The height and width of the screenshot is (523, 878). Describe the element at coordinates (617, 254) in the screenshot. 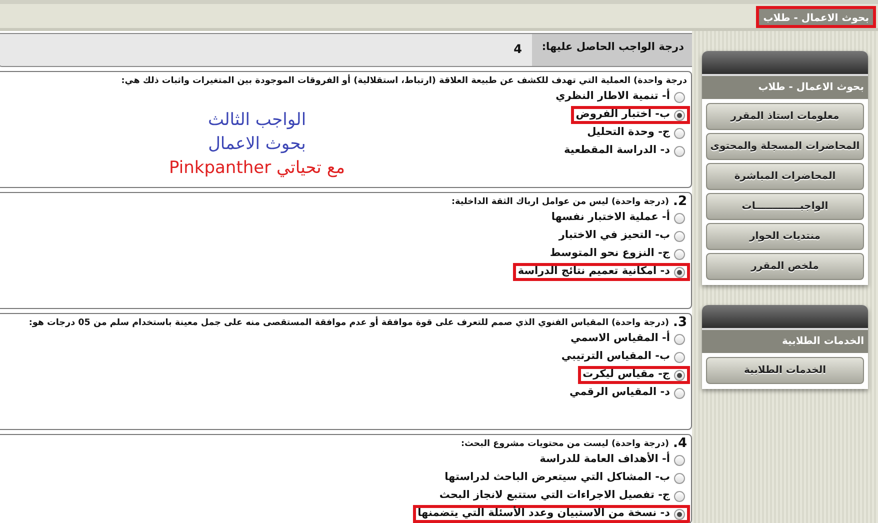

I see `answer-option: ج- النزوع نحو المتوسط` at that location.